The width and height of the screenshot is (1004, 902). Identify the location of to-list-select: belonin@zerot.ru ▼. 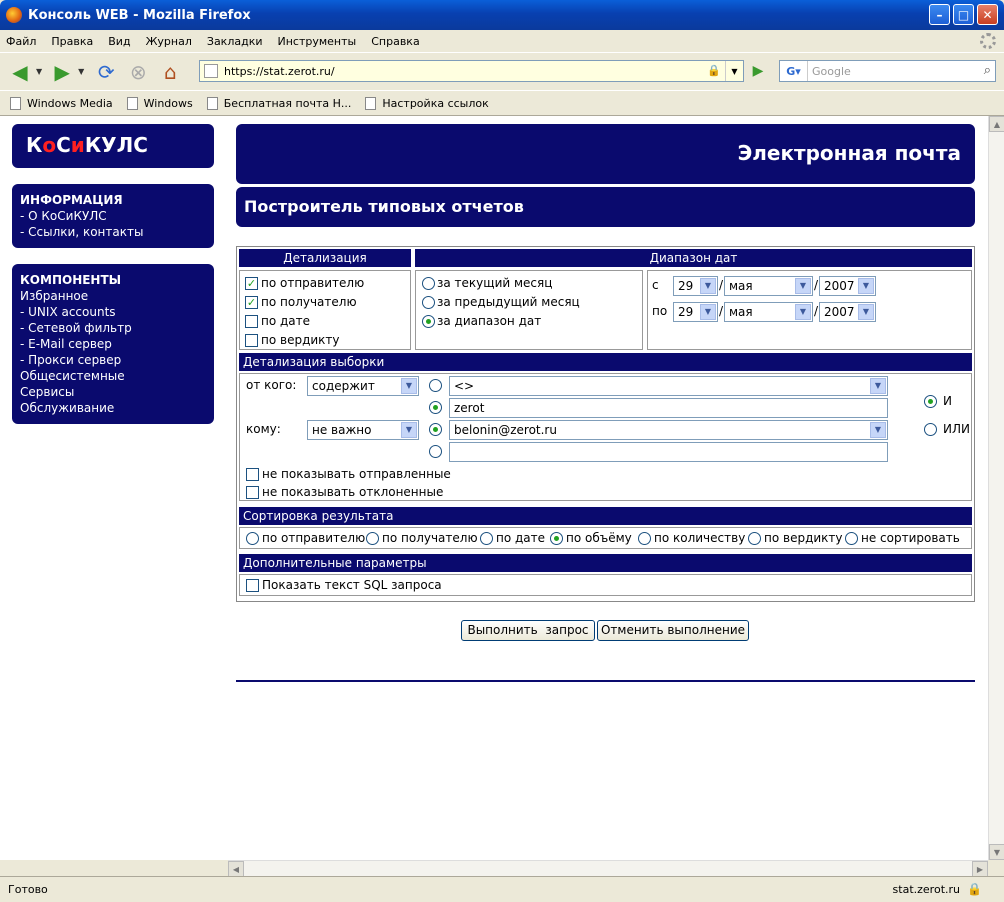
(668, 430).